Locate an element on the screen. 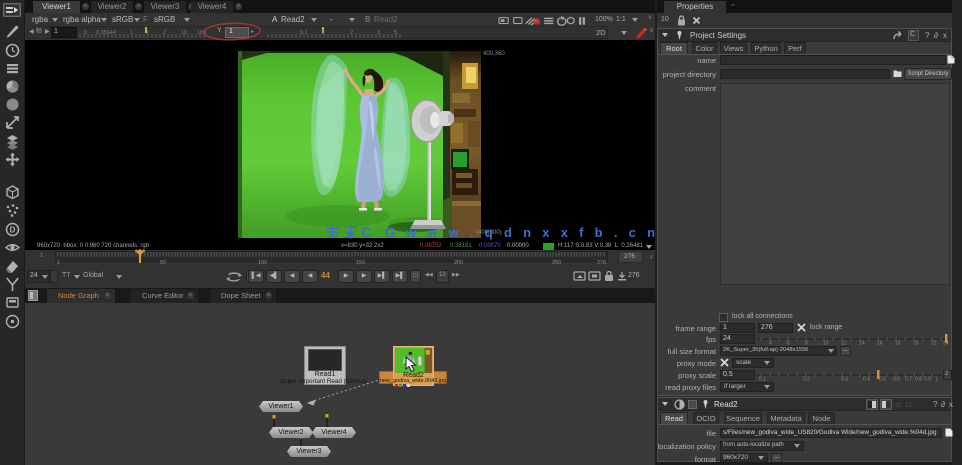 Image resolution: width=962 pixels, height=465 pixels. svg-text: 20 is located at coordinates (916, 344).